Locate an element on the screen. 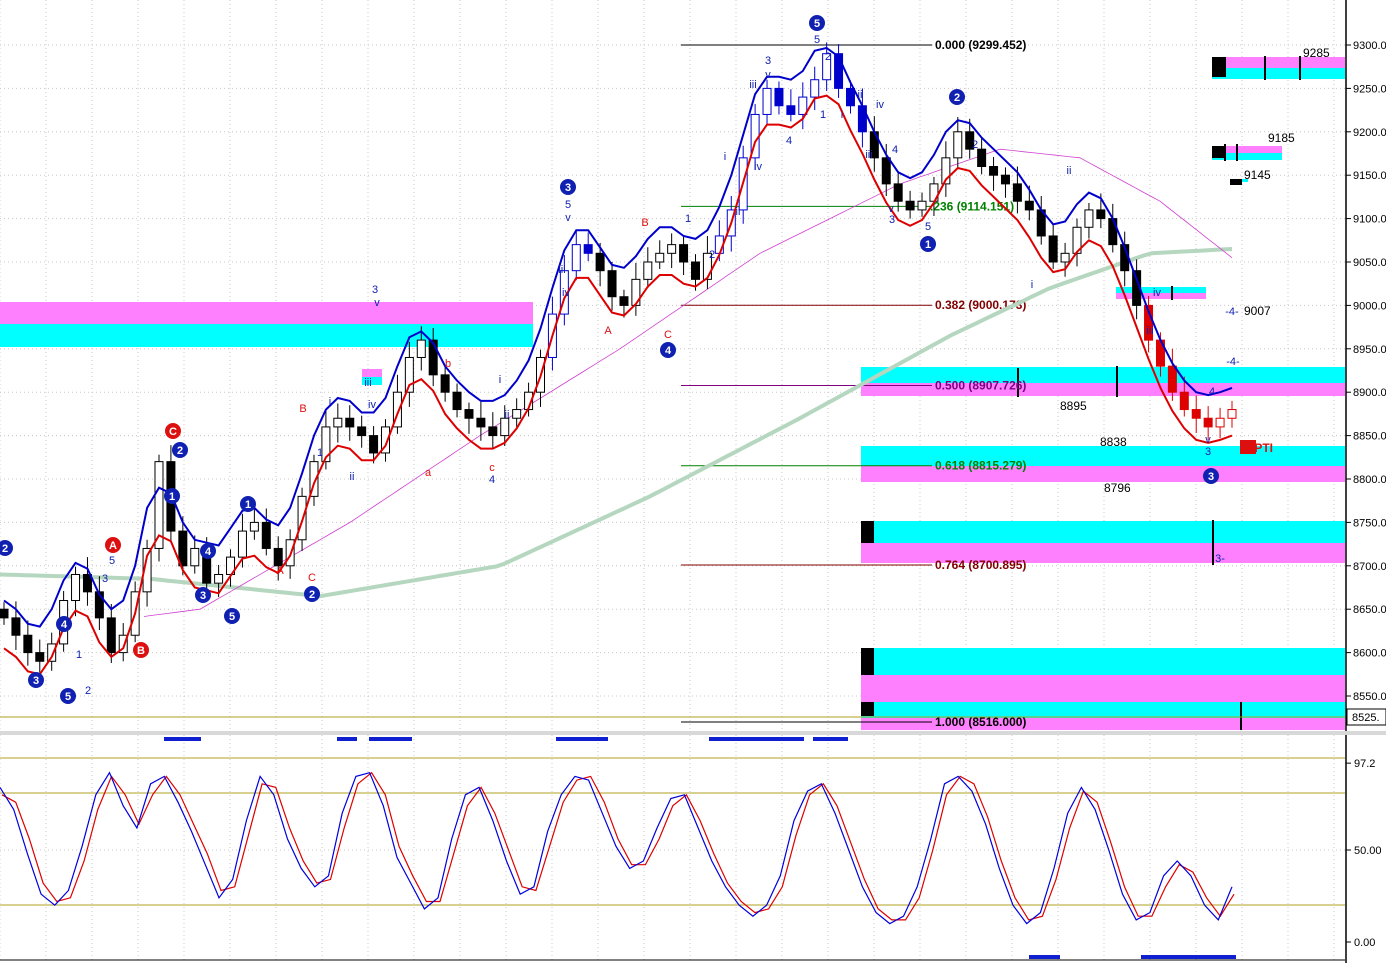 This screenshot has width=1386, height=963. wave-label: a is located at coordinates (428, 473).